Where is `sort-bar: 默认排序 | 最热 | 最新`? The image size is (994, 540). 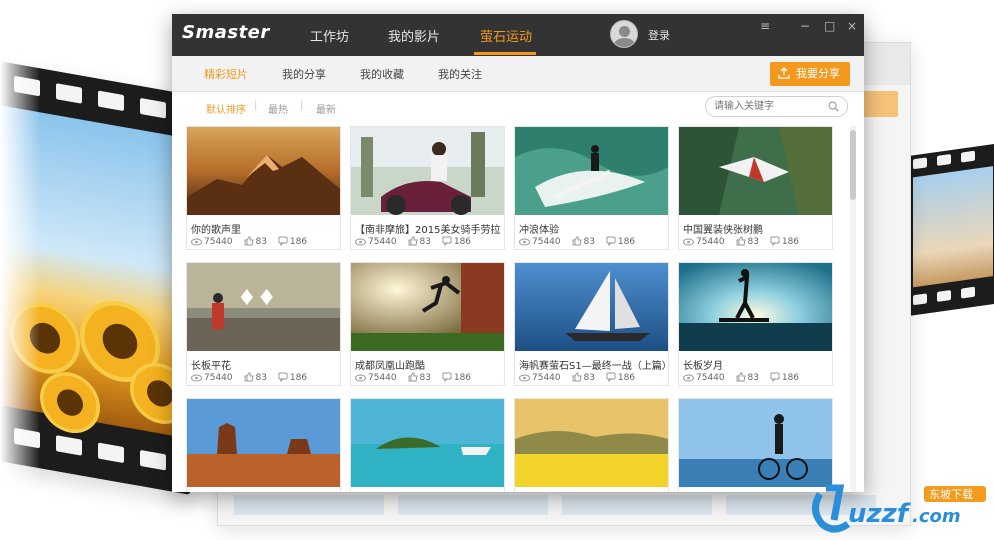
sort-bar: 默认排序 | 最热 | 最新 is located at coordinates (518, 108).